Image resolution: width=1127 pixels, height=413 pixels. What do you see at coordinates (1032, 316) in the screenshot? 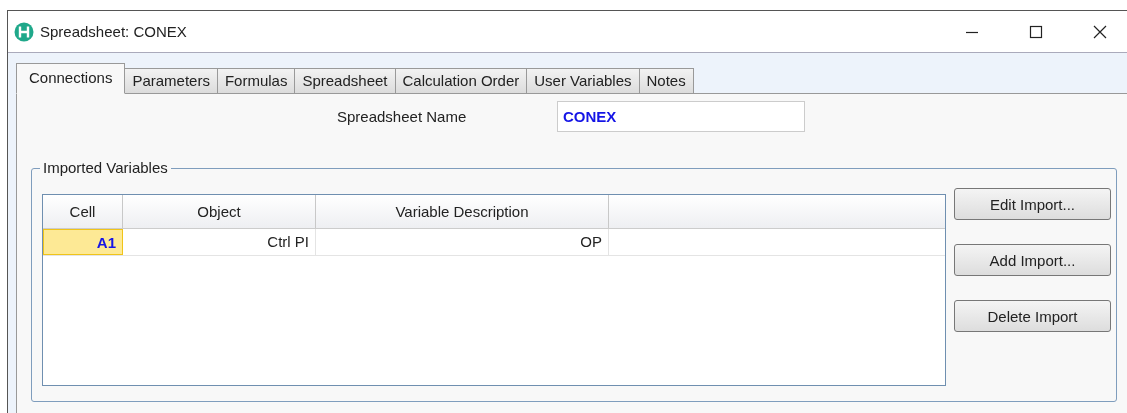
I see `action-button: Delete Import` at bounding box center [1032, 316].